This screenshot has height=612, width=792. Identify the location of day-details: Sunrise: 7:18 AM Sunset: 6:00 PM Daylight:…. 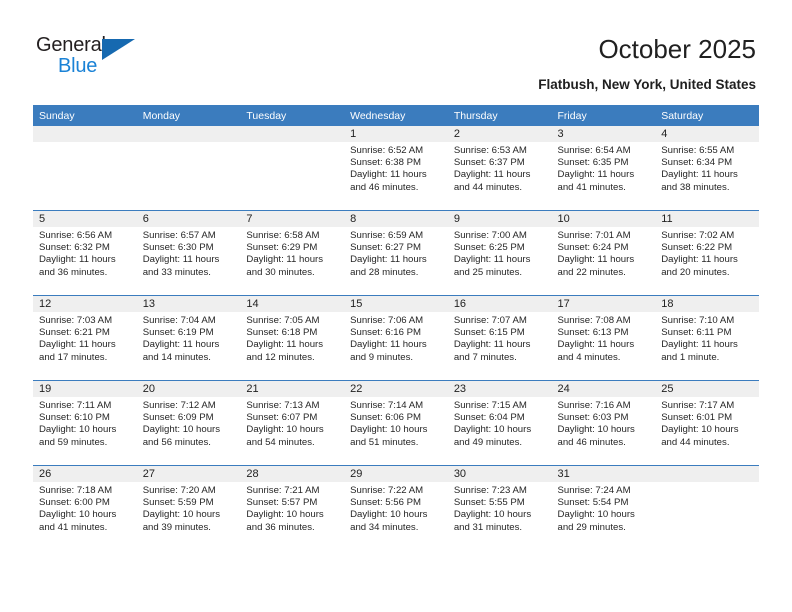
(85, 508).